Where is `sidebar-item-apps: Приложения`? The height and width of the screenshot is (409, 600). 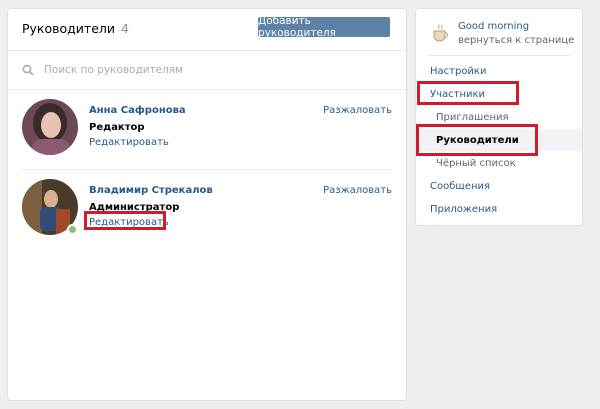 sidebar-item-apps: Приложения is located at coordinates (499, 209).